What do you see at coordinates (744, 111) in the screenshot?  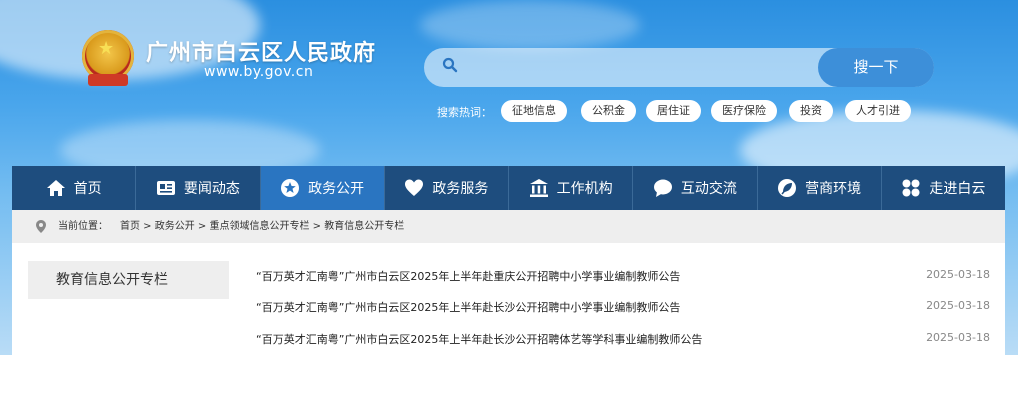 I see `hot-tag: 医疗保险` at bounding box center [744, 111].